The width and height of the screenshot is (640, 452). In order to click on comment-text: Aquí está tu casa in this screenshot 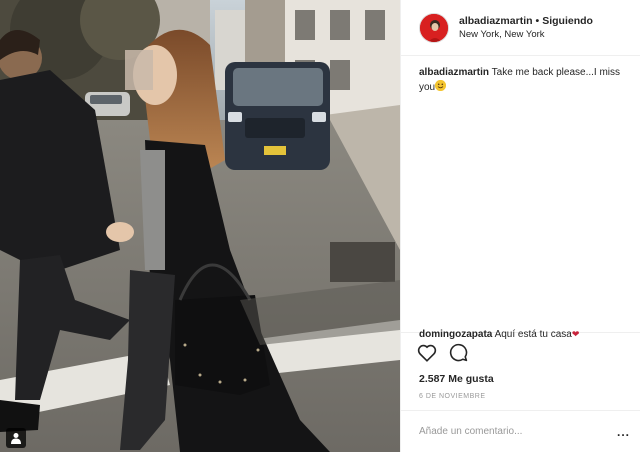, I will do `click(533, 334)`.